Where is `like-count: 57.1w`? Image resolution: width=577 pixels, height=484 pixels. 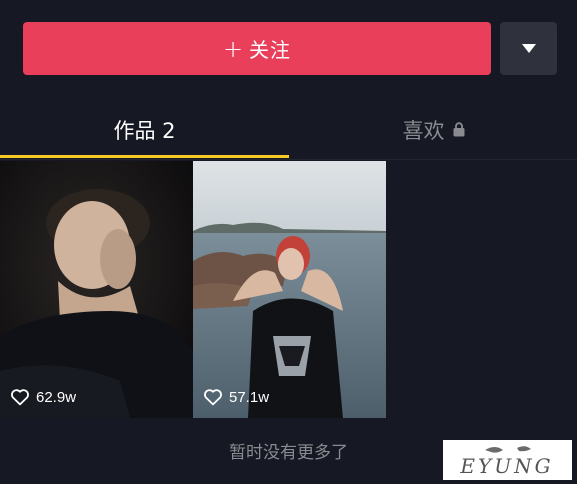
like-count: 57.1w is located at coordinates (236, 397).